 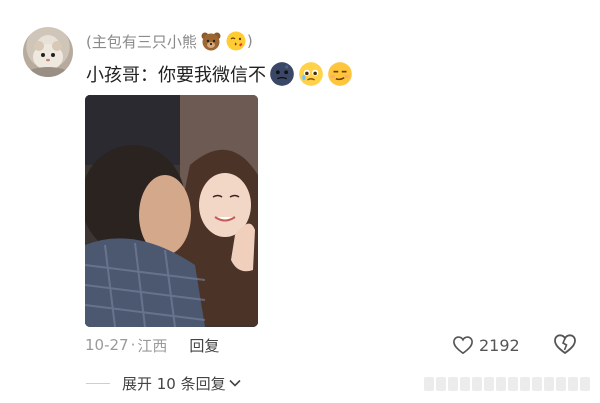 I want to click on comment-text: 小孩哥：你要我微信不, so click(x=176, y=75).